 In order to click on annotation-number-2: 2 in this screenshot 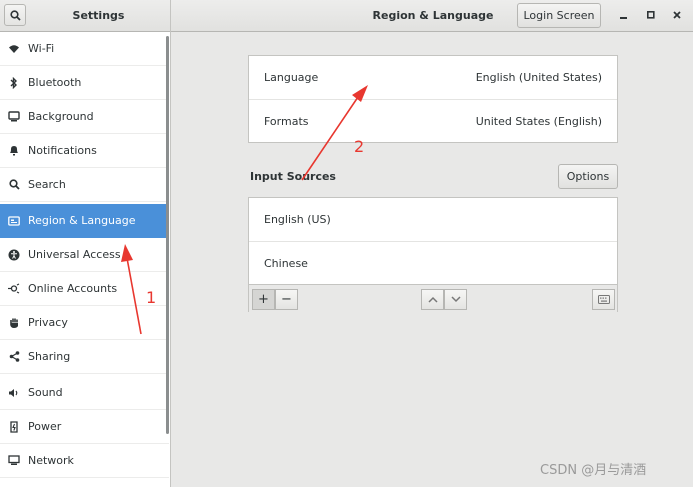, I will do `click(359, 146)`.